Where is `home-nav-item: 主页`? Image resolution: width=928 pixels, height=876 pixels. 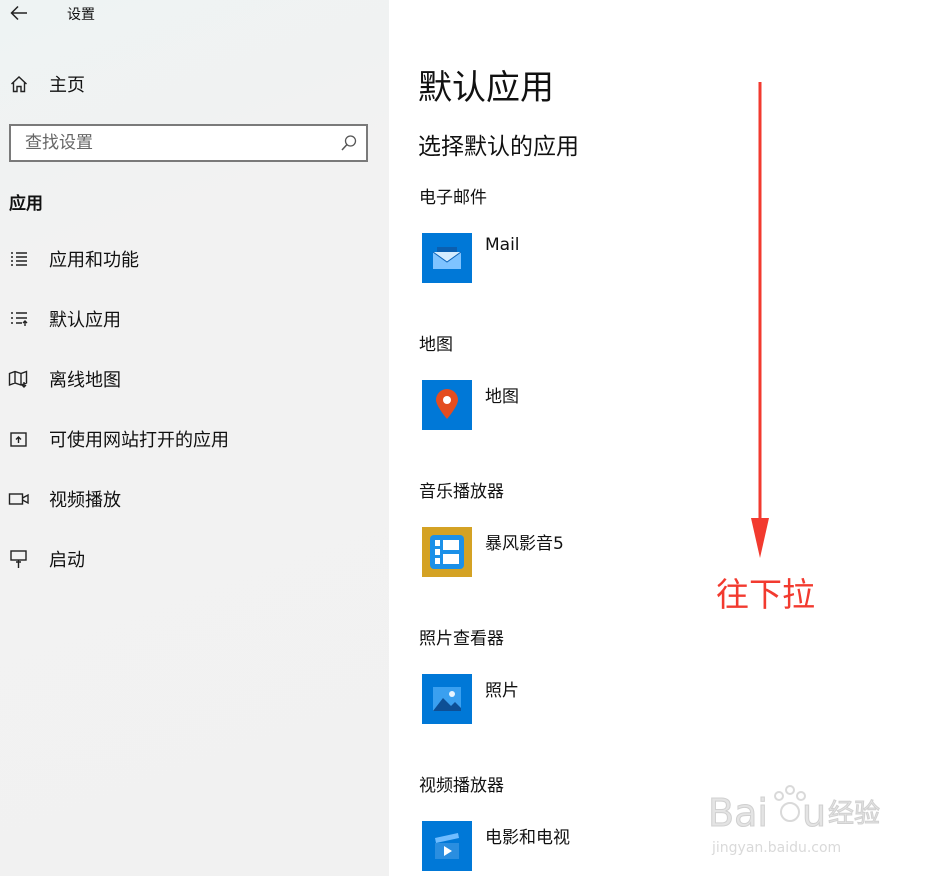 home-nav-item: 主页 is located at coordinates (194, 84).